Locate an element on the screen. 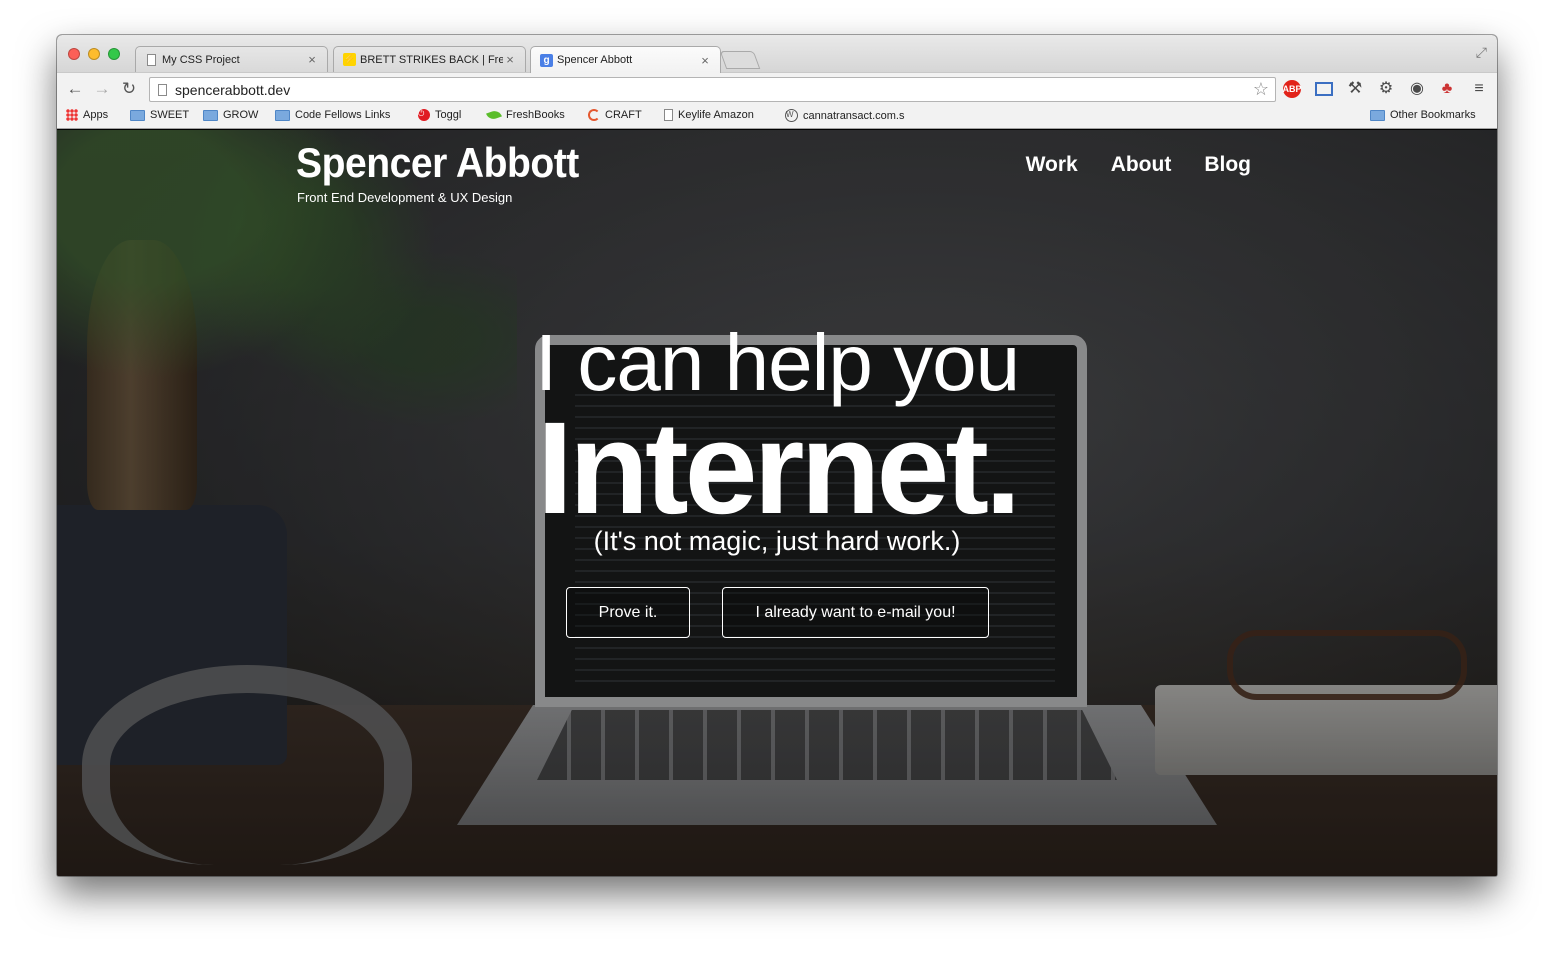  camera-extension-icon: ◉ is located at coordinates (1417, 89).